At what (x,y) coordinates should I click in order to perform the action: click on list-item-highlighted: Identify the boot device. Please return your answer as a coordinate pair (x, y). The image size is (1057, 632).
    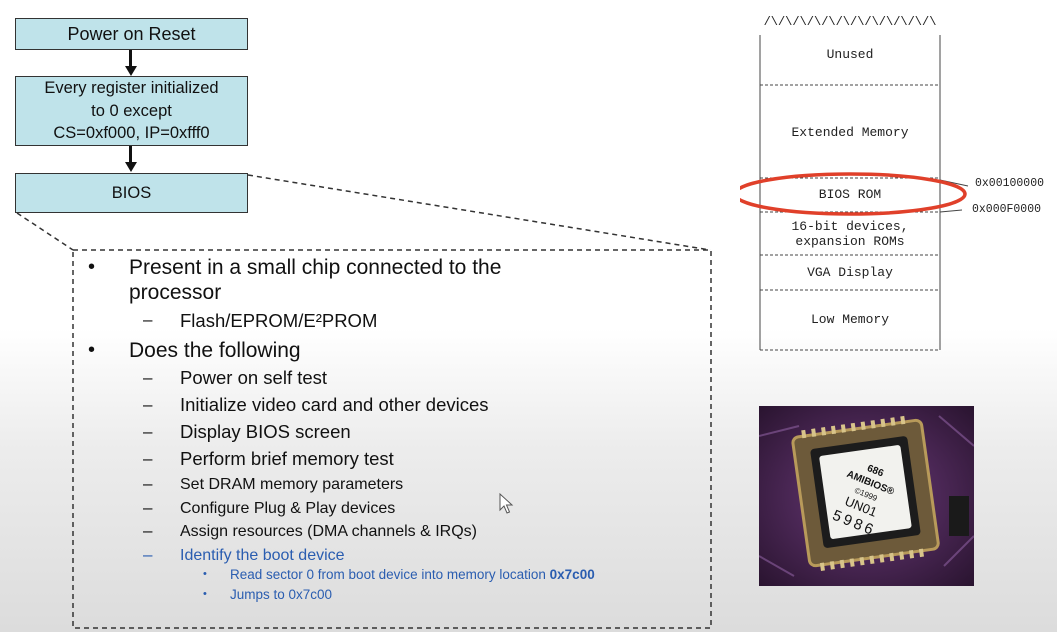
    Looking at the image, I should click on (262, 555).